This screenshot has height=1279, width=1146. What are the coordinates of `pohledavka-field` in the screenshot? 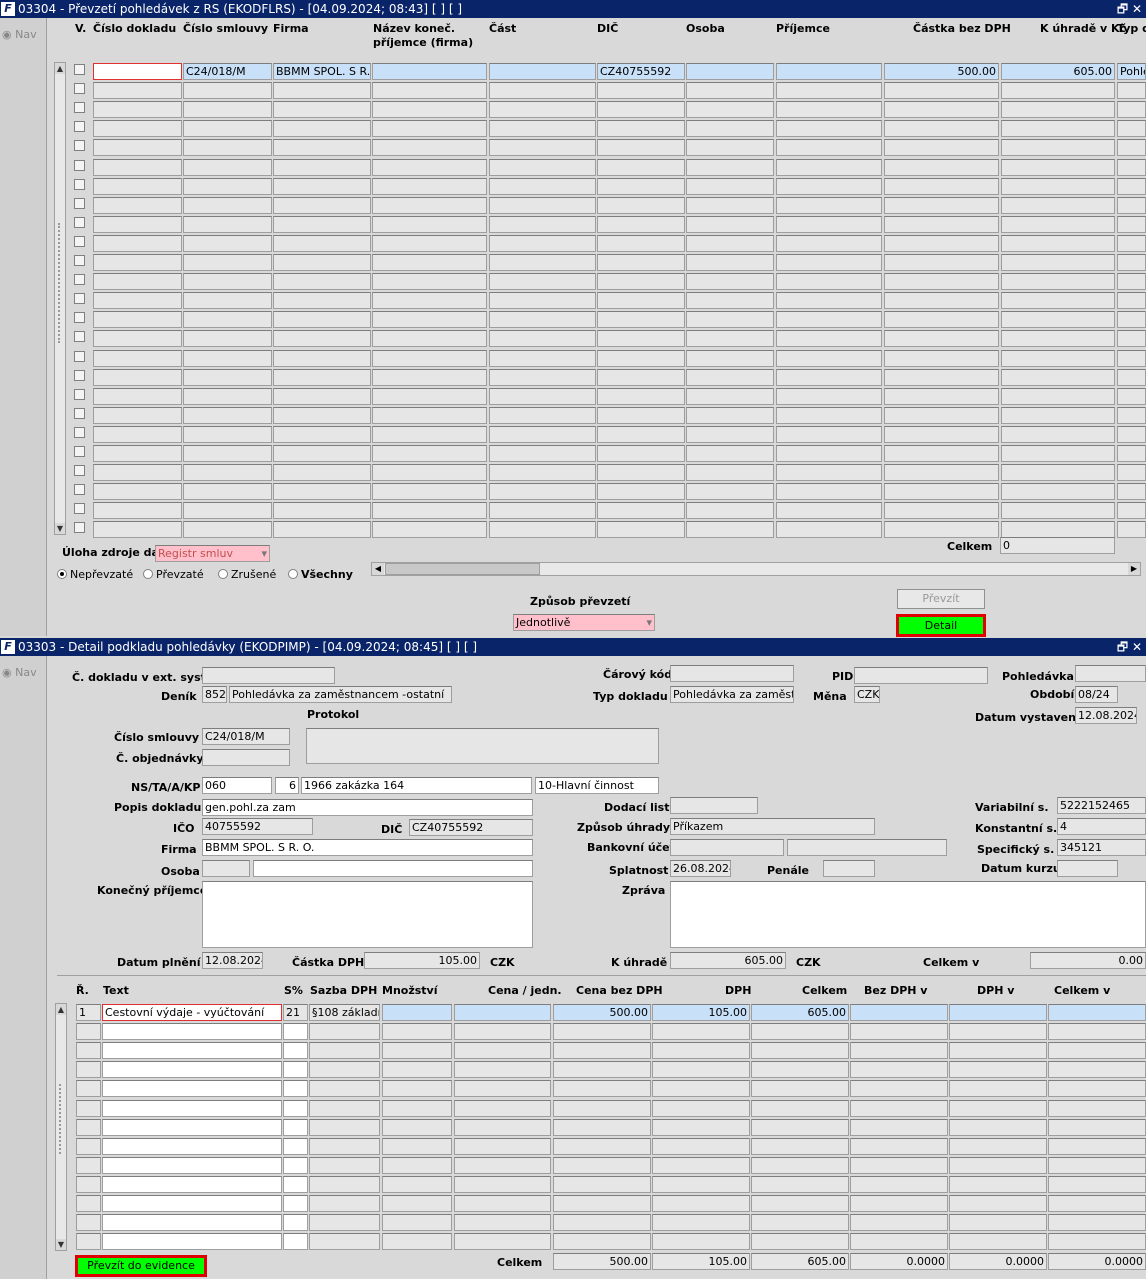 It's located at (1110, 673).